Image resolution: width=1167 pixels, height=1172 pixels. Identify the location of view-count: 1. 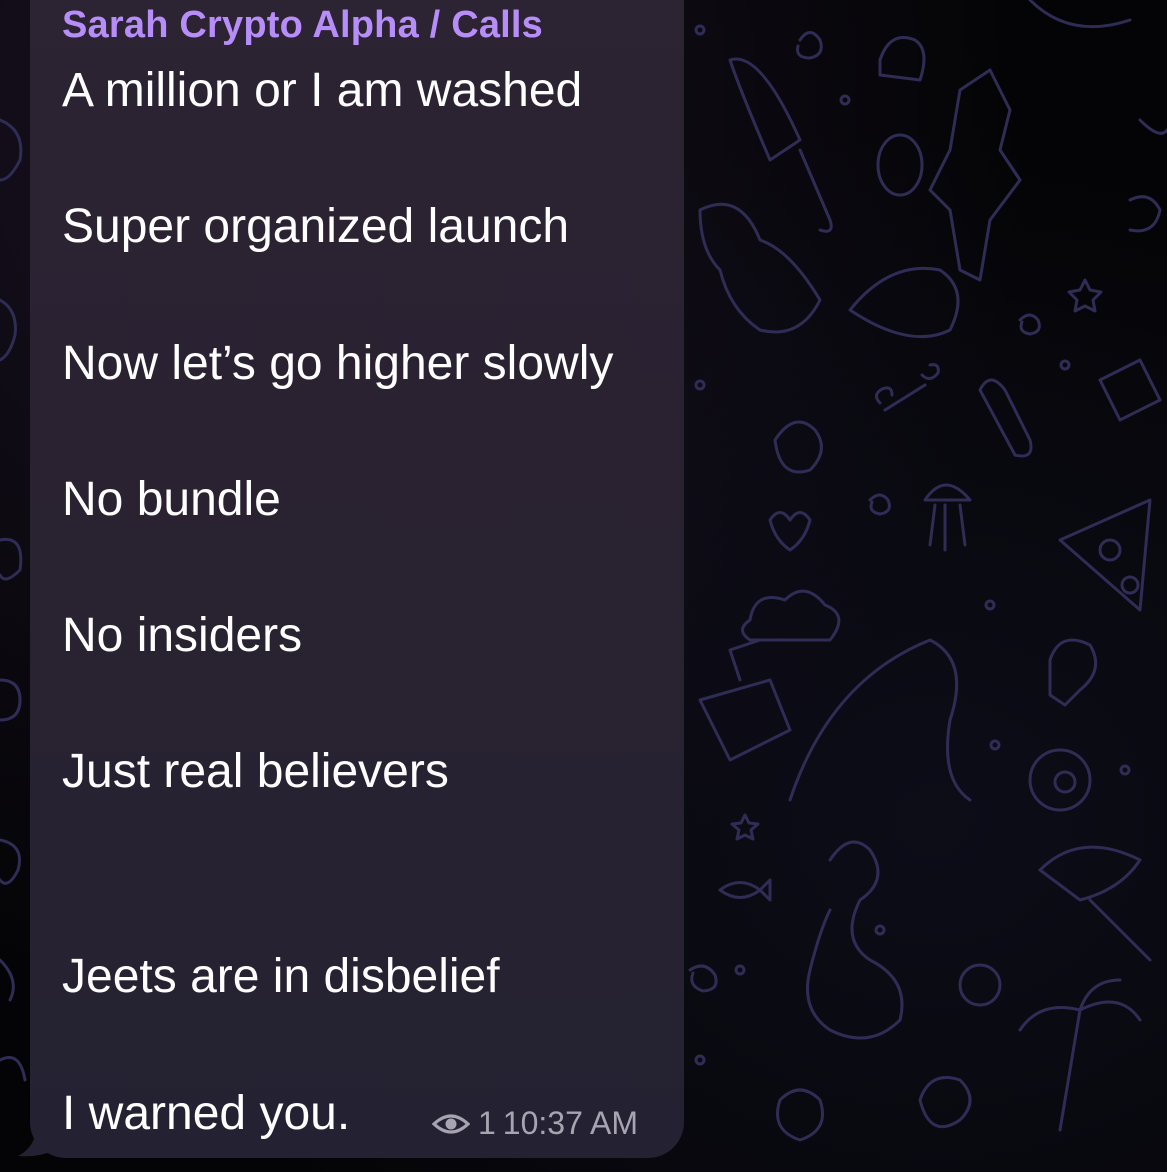
(487, 1123).